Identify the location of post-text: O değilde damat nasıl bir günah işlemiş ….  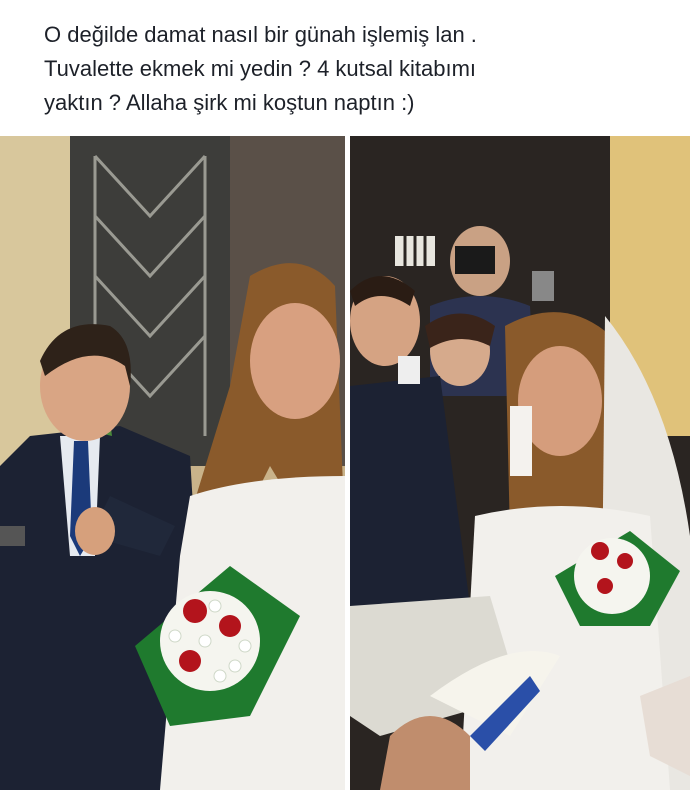
(260, 68).